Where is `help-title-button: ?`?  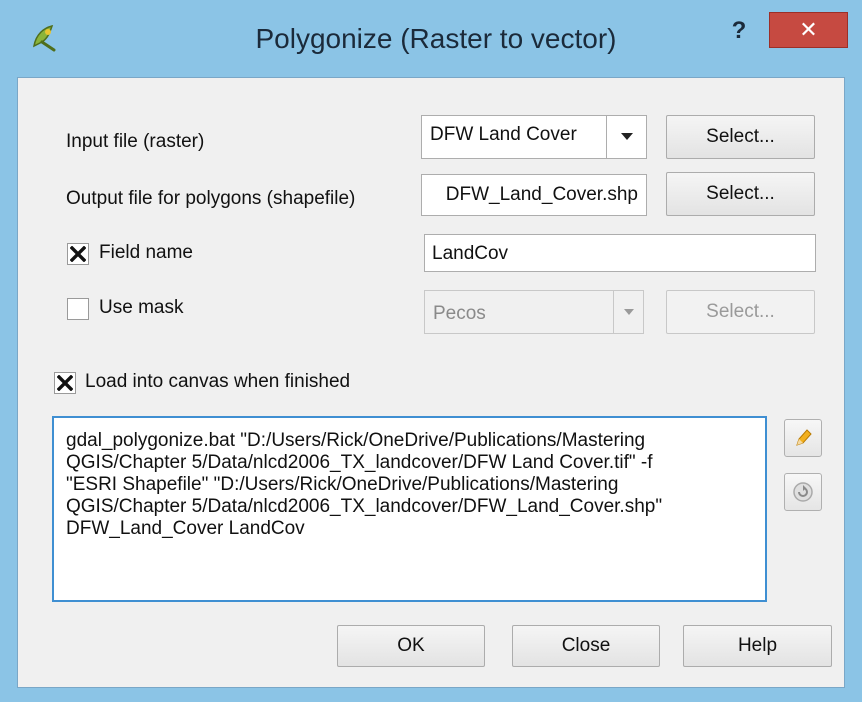
help-title-button: ? is located at coordinates (739, 31).